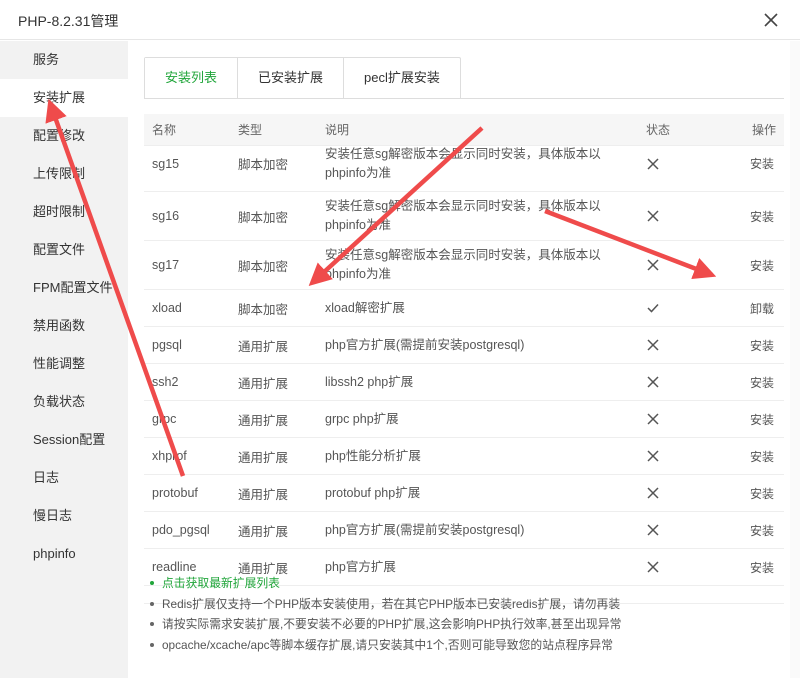  Describe the element at coordinates (175, 493) in the screenshot. I see `ext-name: protobuf` at that location.